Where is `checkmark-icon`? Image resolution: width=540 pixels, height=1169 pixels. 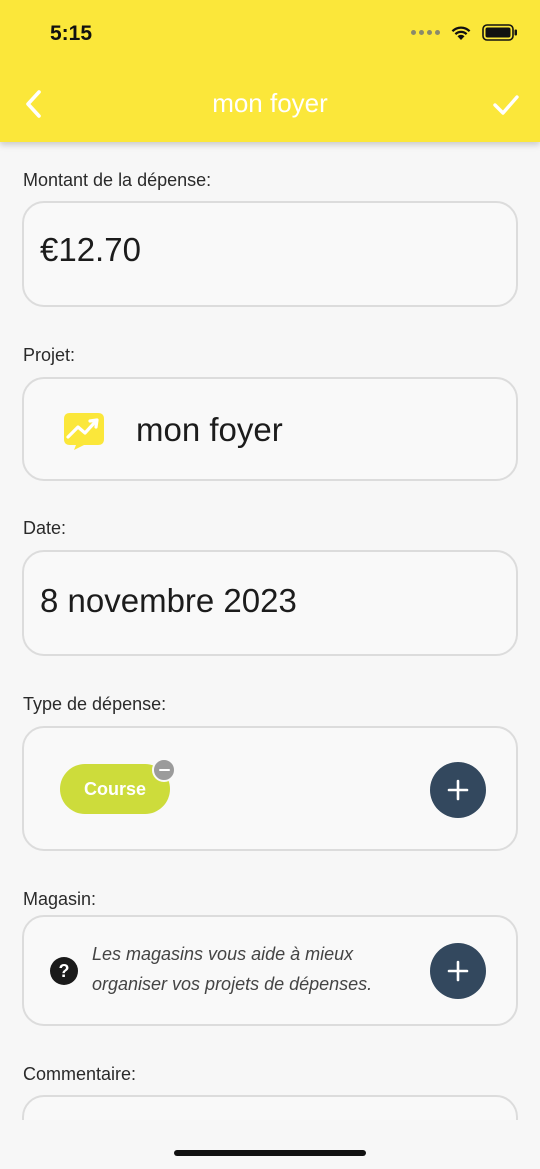 checkmark-icon is located at coordinates (506, 105).